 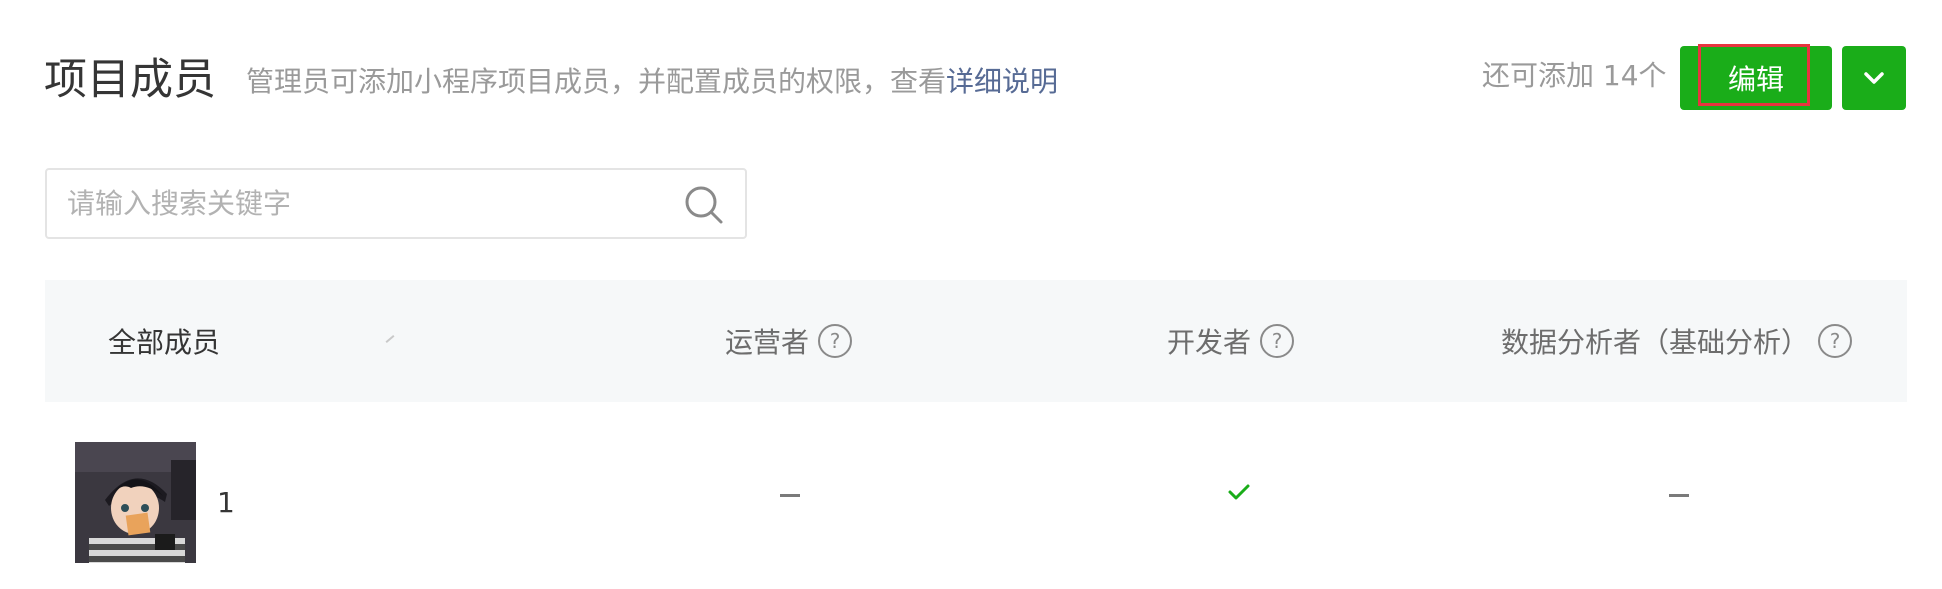 What do you see at coordinates (130, 80) in the screenshot?
I see `page-title: 项目成员` at bounding box center [130, 80].